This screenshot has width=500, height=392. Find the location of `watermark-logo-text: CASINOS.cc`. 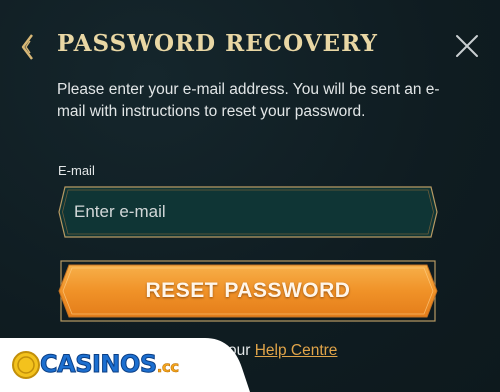

watermark-logo-text: CASINOS.cc is located at coordinates (110, 364).